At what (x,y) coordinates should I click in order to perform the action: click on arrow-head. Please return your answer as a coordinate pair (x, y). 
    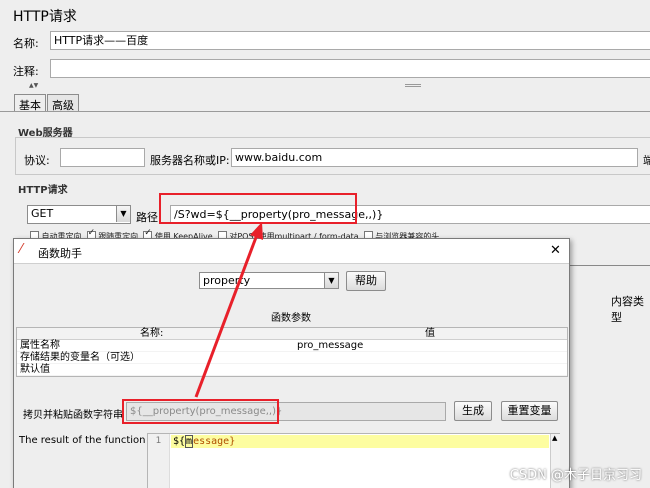
    Looking at the image, I should click on (256, 231).